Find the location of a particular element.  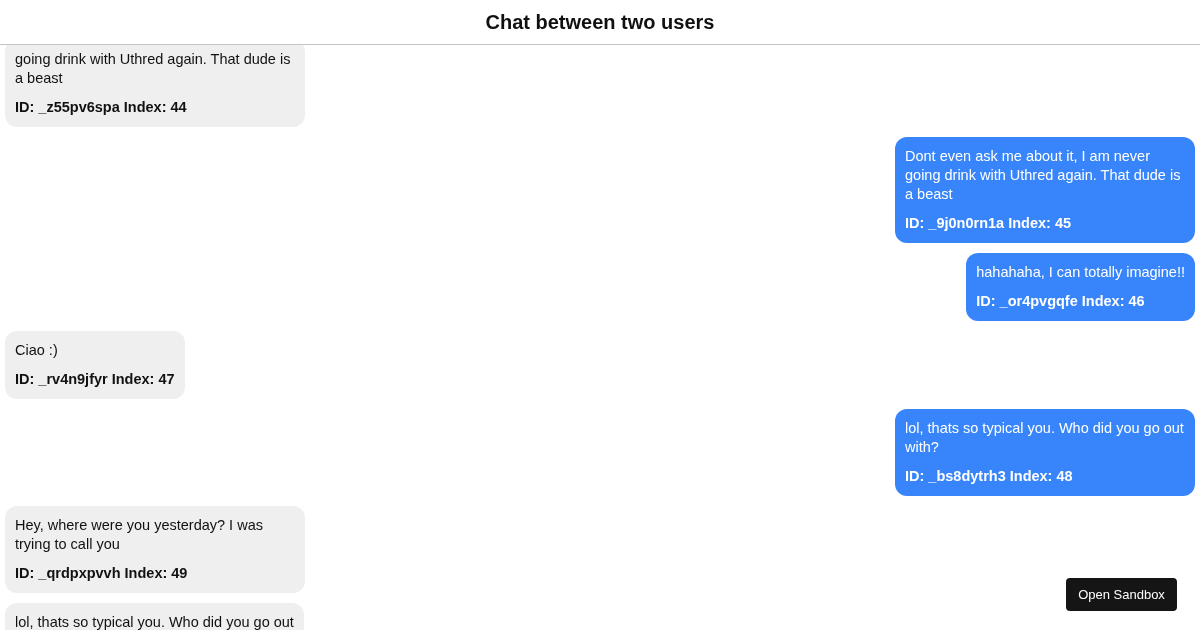

message-text: Dont even ask me about it, I am never going drink with Uthred again. That dude is a beast is located at coordinates (1043, 175).